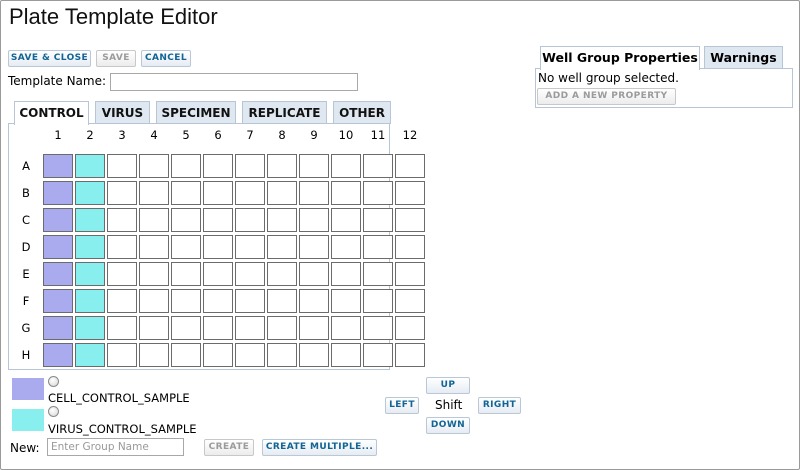 This screenshot has height=470, width=800. I want to click on plate-row-header: B, so click(26, 193).